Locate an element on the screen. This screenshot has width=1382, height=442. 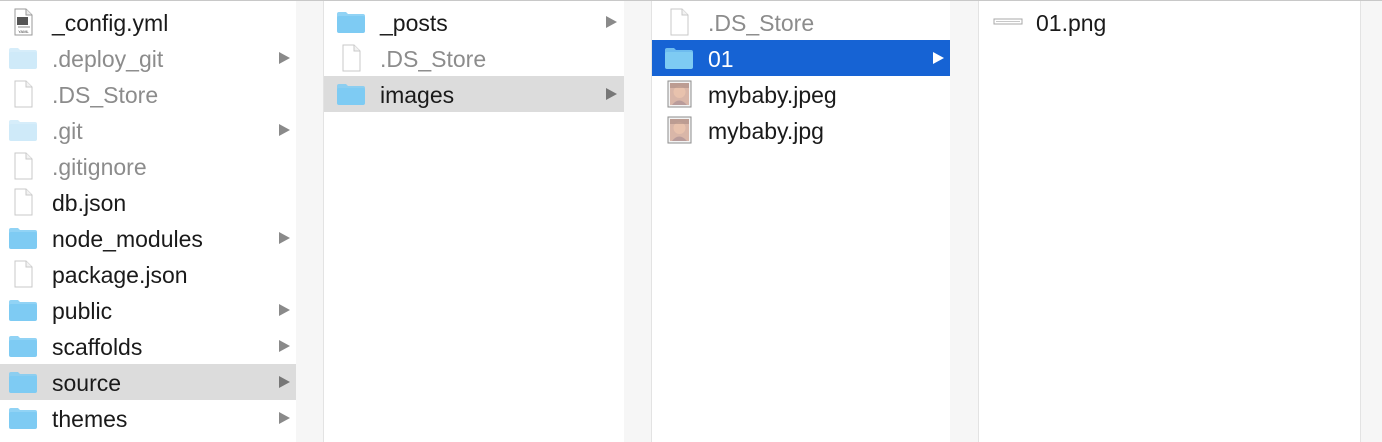
yaml-file-icon: YAML is located at coordinates (23, 22).